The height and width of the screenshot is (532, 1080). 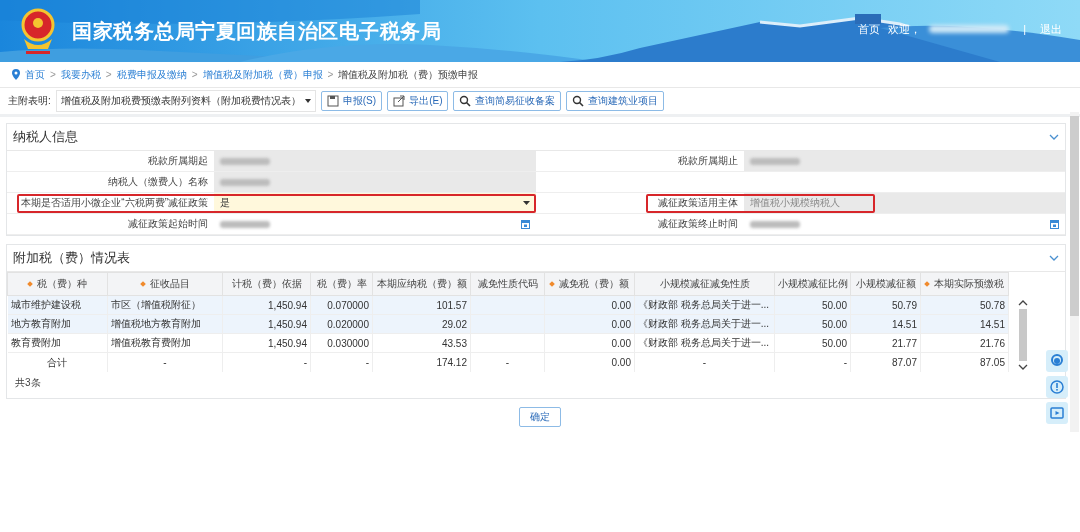 I want to click on total-cell: 87.05, so click(x=992, y=362).